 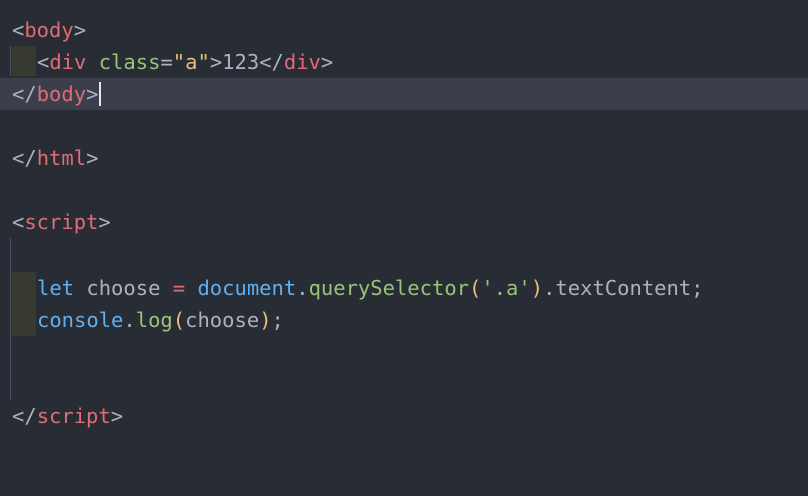 I want to click on code-line-5: </html>, so click(x=404, y=158).